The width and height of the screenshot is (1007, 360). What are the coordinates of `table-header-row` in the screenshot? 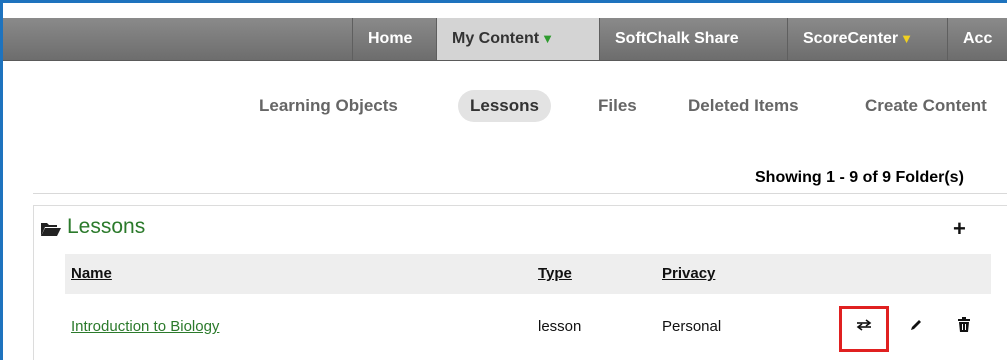 It's located at (528, 274).